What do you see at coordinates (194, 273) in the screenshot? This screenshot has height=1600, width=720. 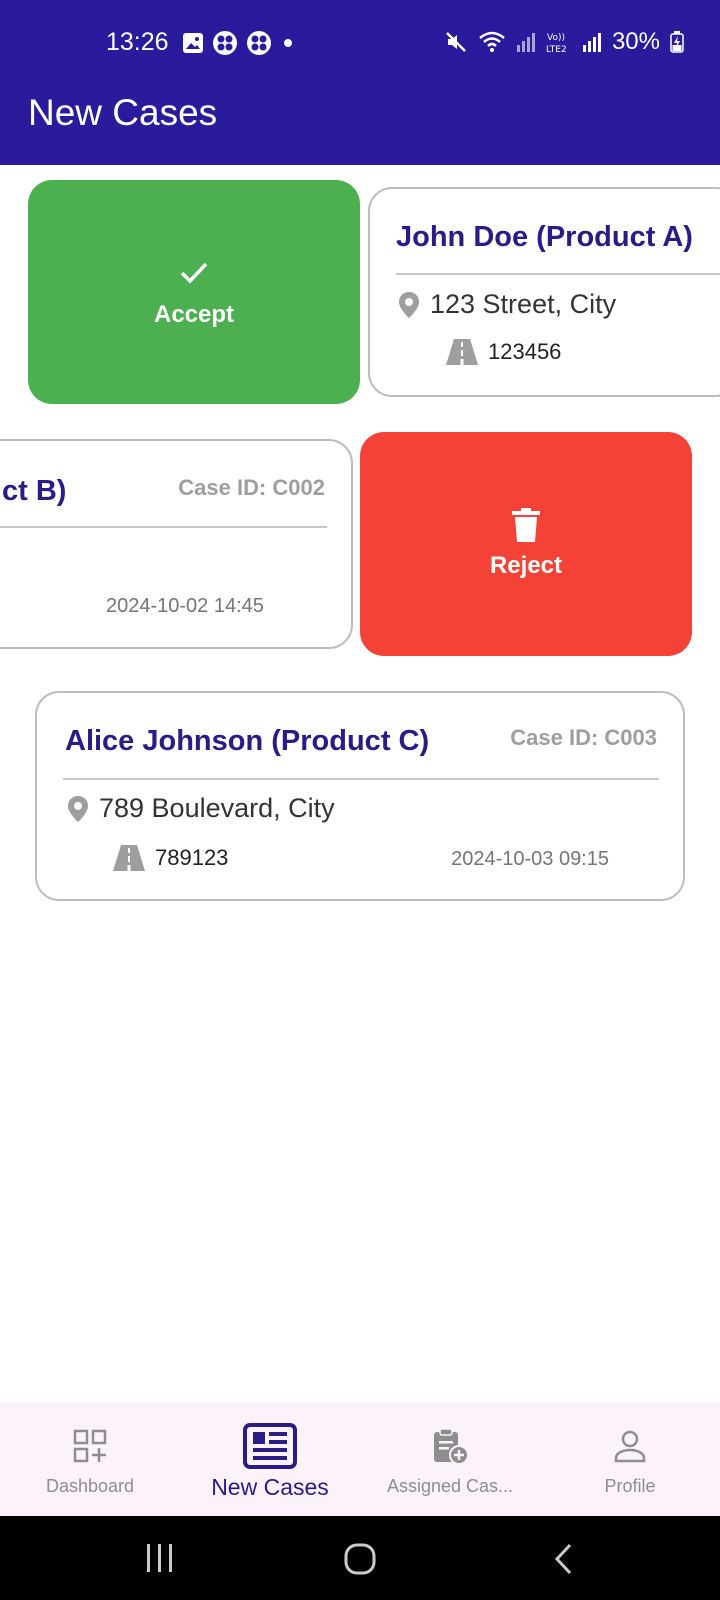 I see `check-icon` at bounding box center [194, 273].